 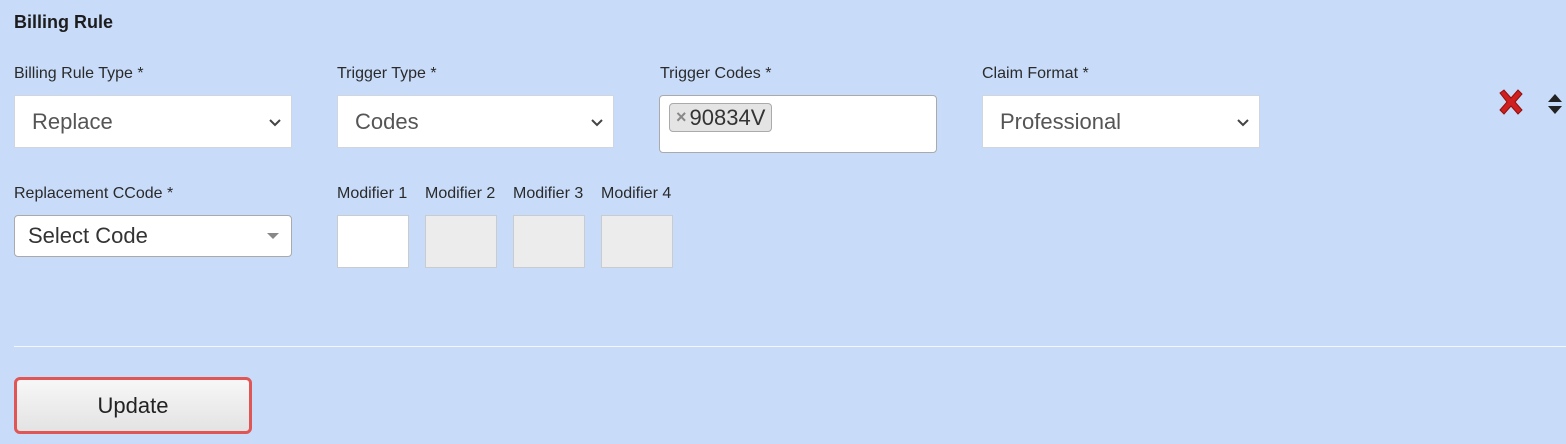 What do you see at coordinates (88, 235) in the screenshot?
I see `replacement-code-value: Select Code` at bounding box center [88, 235].